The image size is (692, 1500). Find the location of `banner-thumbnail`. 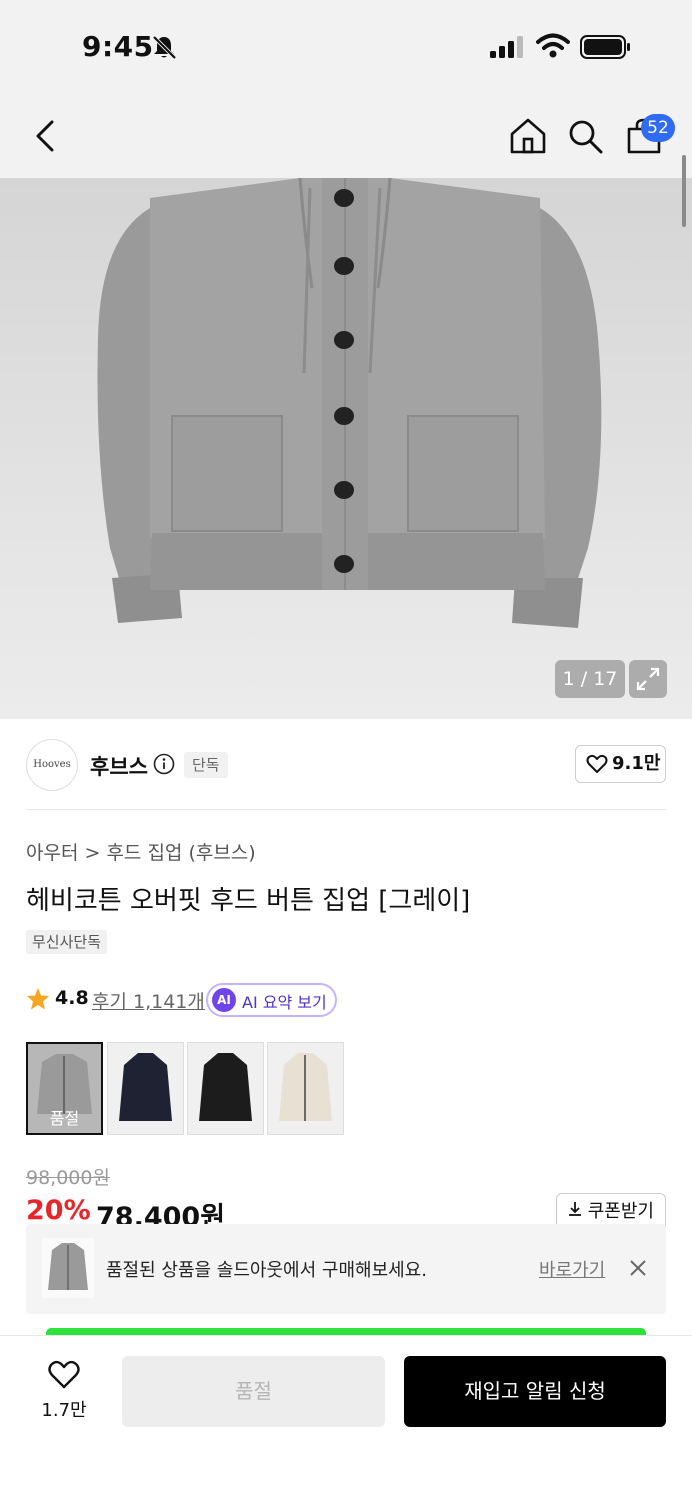

banner-thumbnail is located at coordinates (68, 1268).